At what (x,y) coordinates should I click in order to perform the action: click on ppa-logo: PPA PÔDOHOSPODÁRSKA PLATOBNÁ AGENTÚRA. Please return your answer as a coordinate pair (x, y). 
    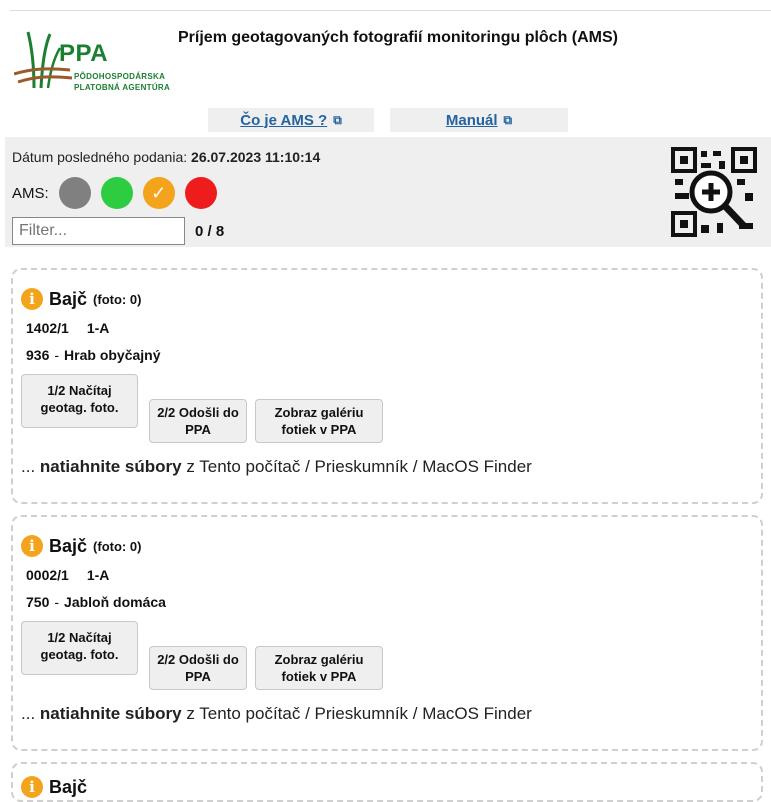
    Looking at the image, I should click on (99, 63).